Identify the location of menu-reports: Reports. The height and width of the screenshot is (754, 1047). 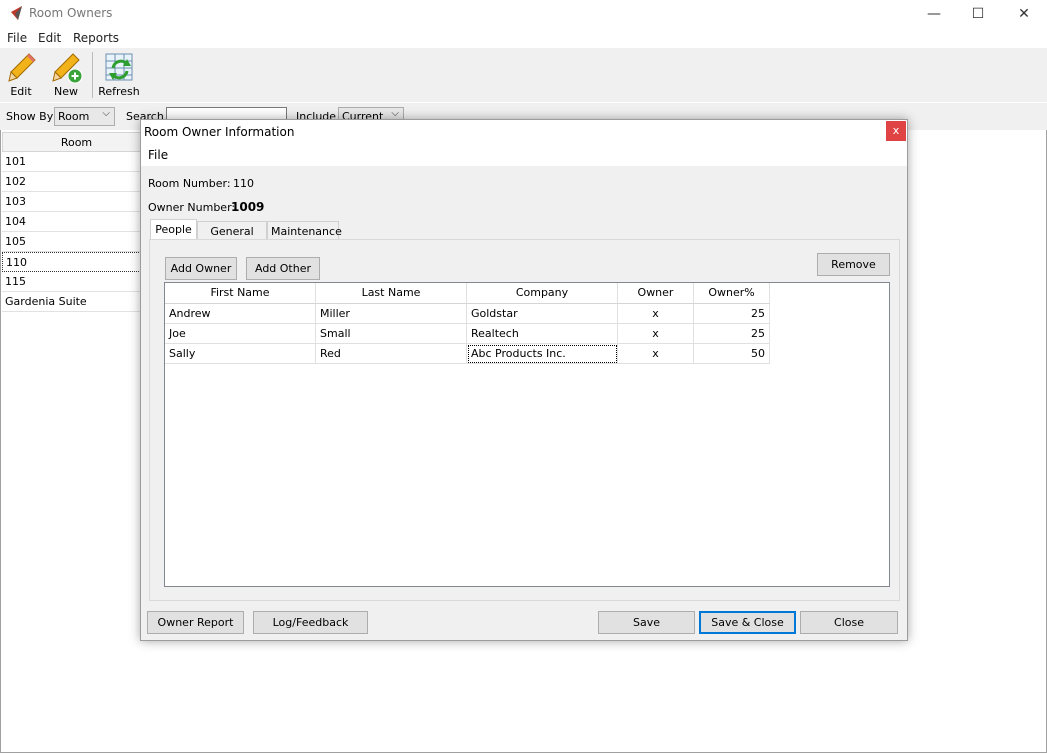
(96, 38).